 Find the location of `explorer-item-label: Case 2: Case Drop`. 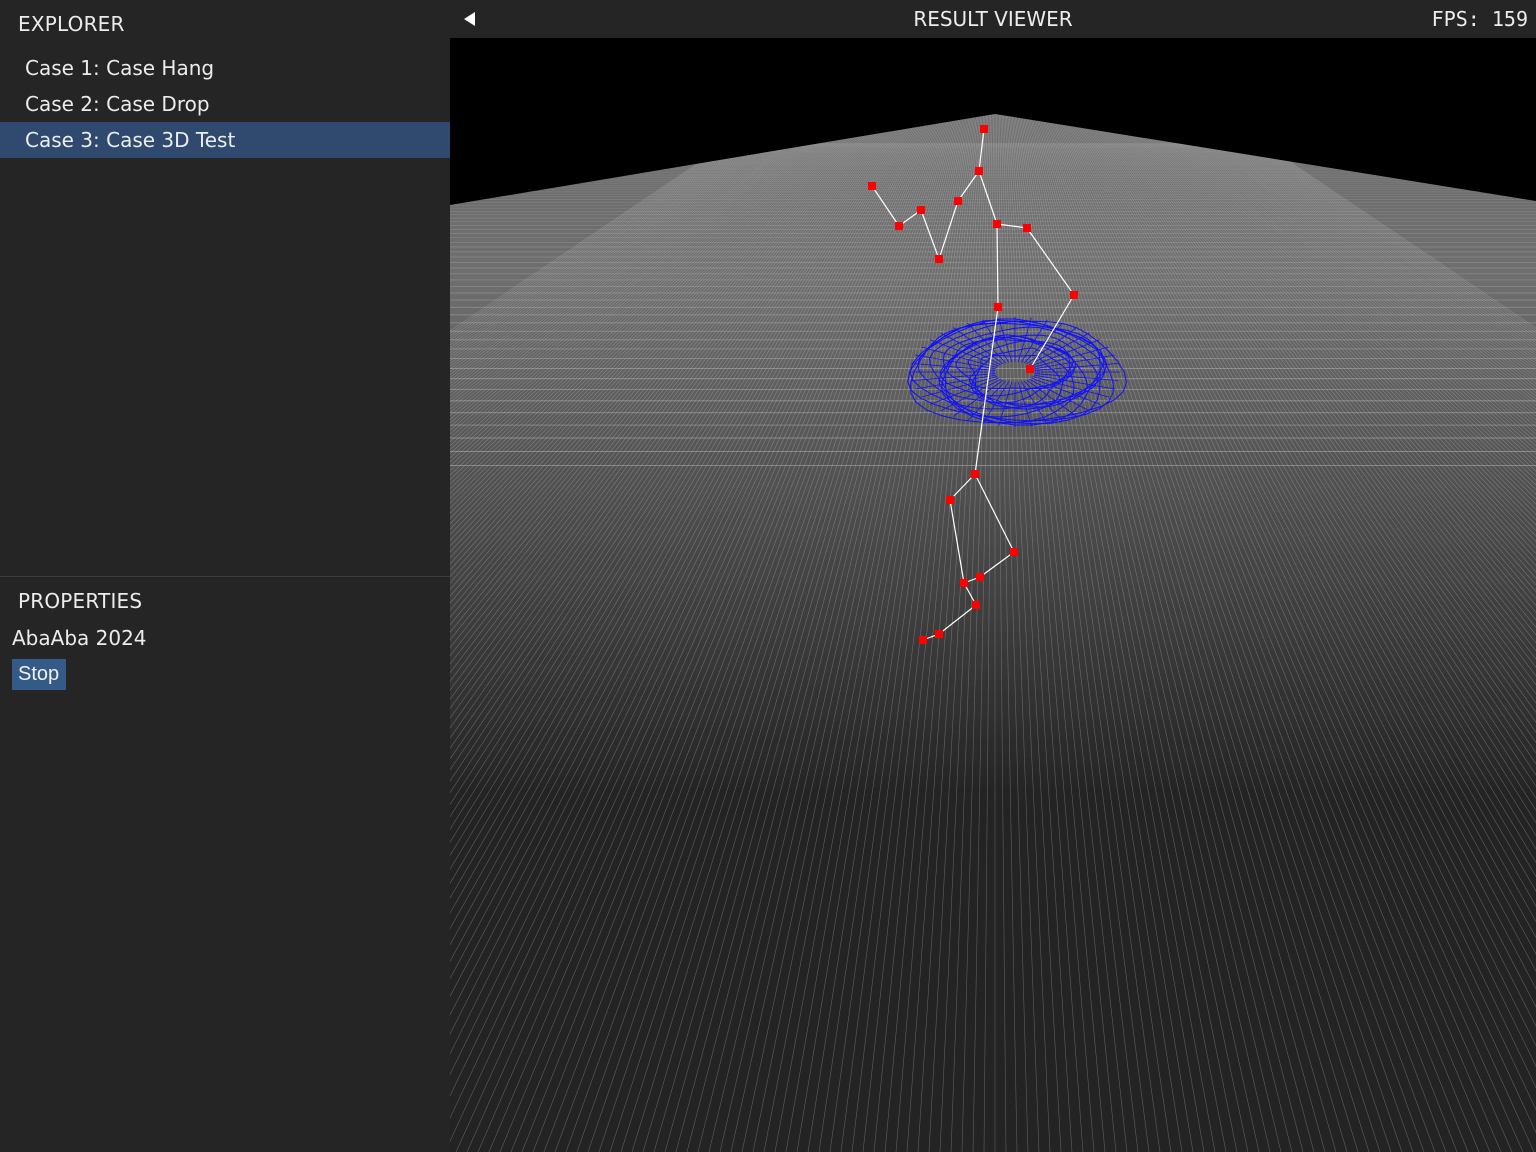

explorer-item-label: Case 2: Case Drop is located at coordinates (117, 104).